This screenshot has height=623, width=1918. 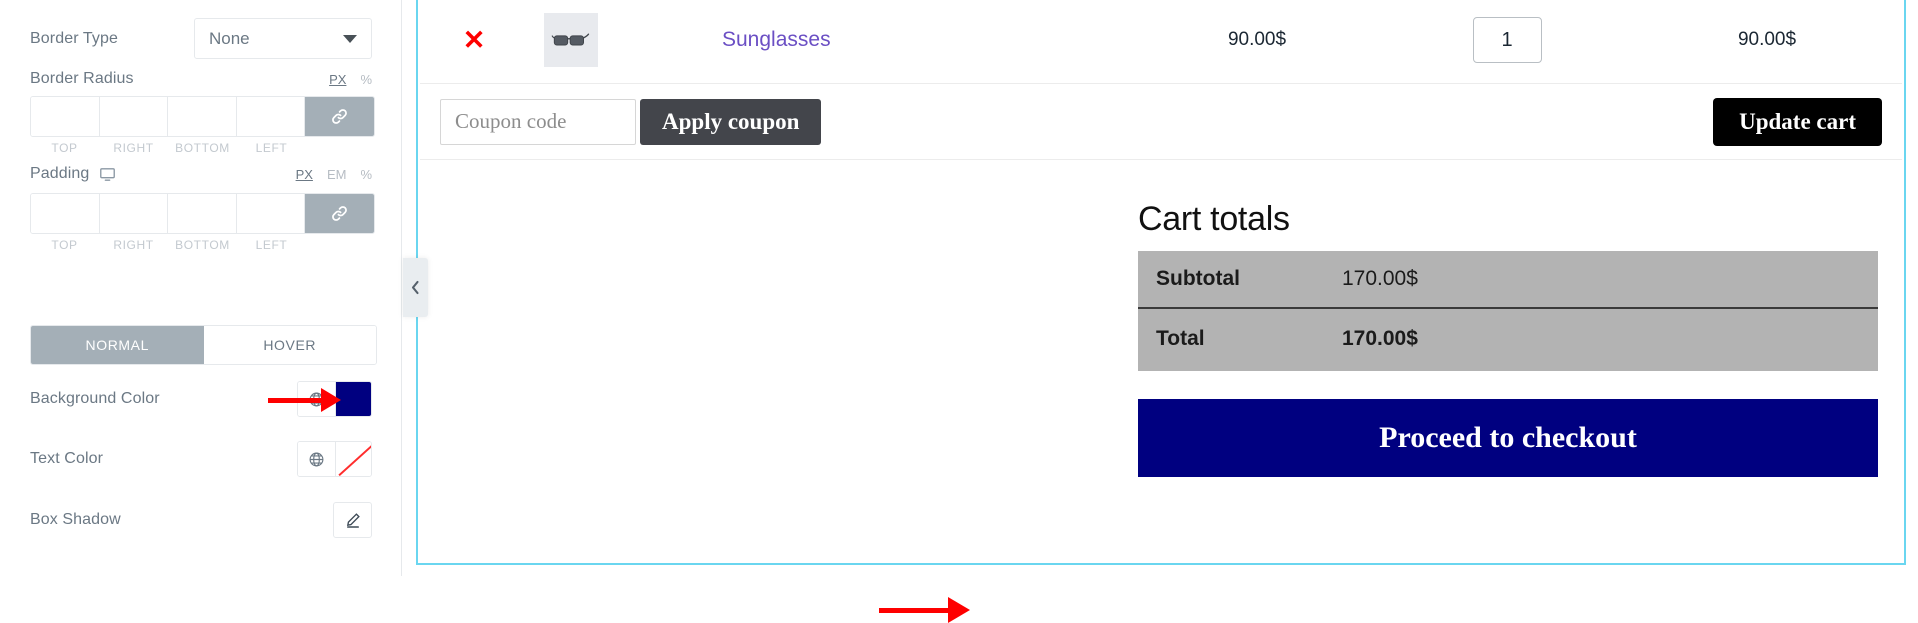 I want to click on control-padding-header: Padding PX EM %, so click(x=201, y=174).